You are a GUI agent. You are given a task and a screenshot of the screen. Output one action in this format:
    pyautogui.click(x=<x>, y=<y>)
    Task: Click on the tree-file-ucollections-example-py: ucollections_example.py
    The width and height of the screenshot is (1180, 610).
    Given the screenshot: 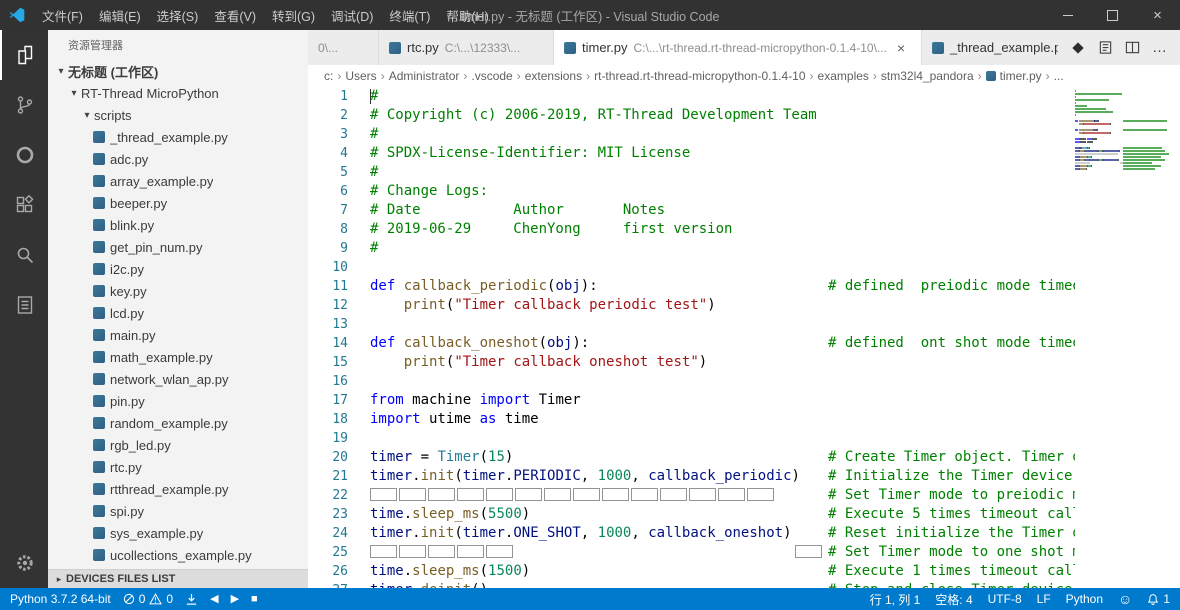 What is the action you would take?
    pyautogui.click(x=178, y=555)
    